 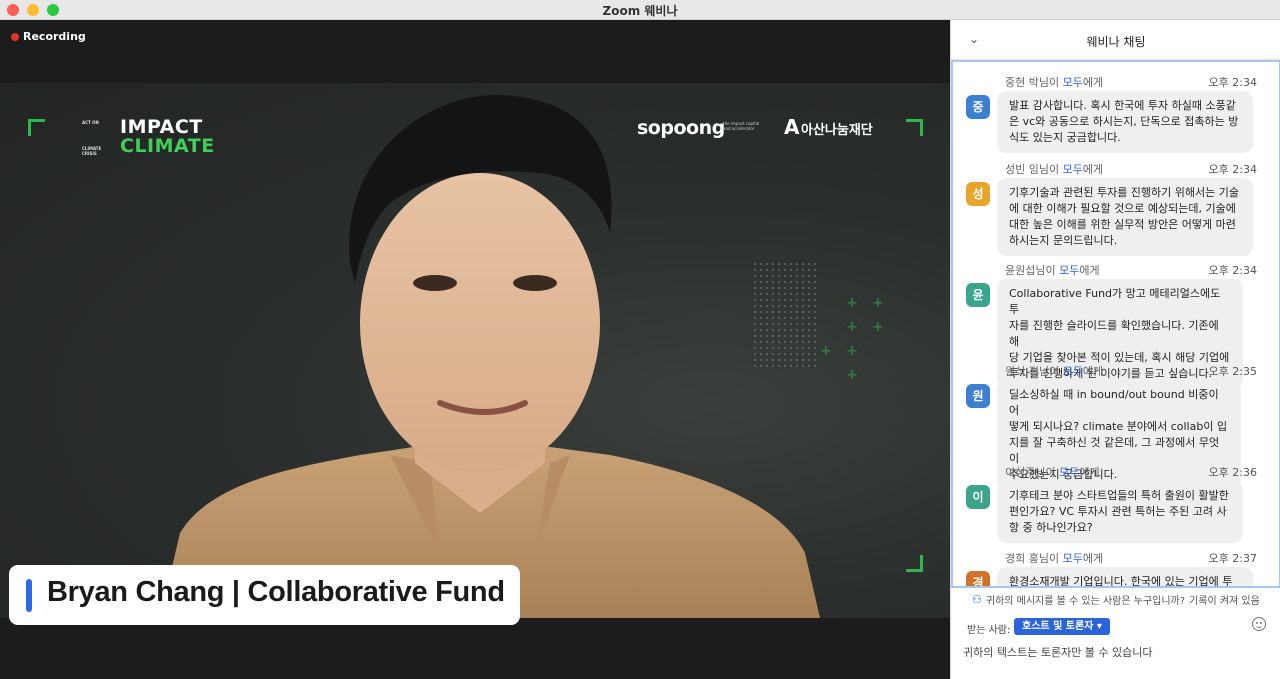 I want to click on avatar: 중, so click(x=978, y=107).